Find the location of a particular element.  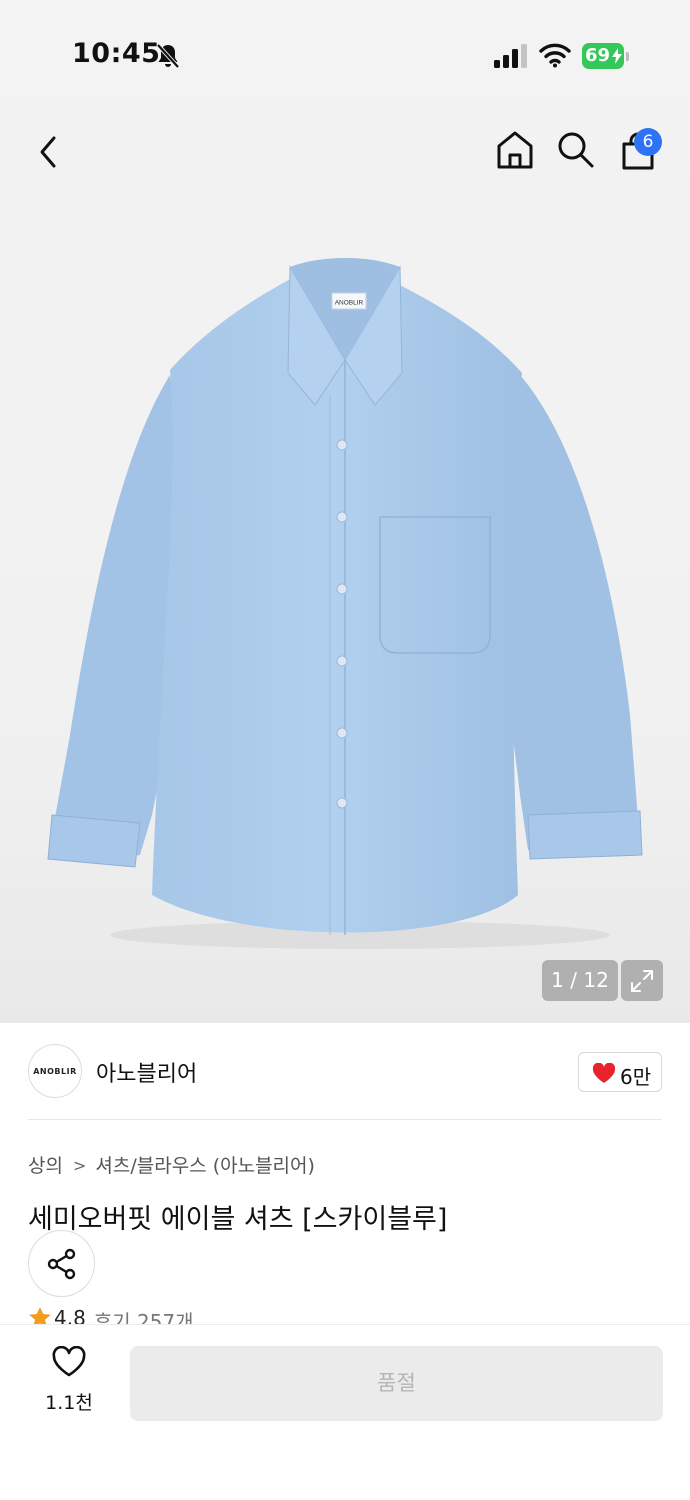

divider is located at coordinates (345, 1119).